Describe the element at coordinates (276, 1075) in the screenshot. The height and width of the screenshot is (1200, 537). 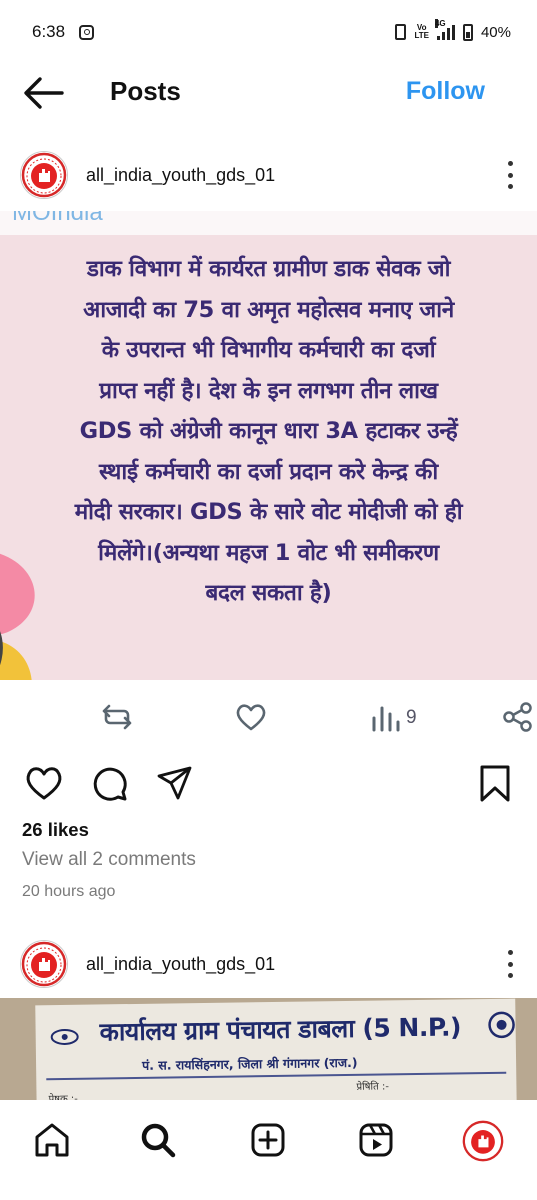
I see `document-divider` at that location.